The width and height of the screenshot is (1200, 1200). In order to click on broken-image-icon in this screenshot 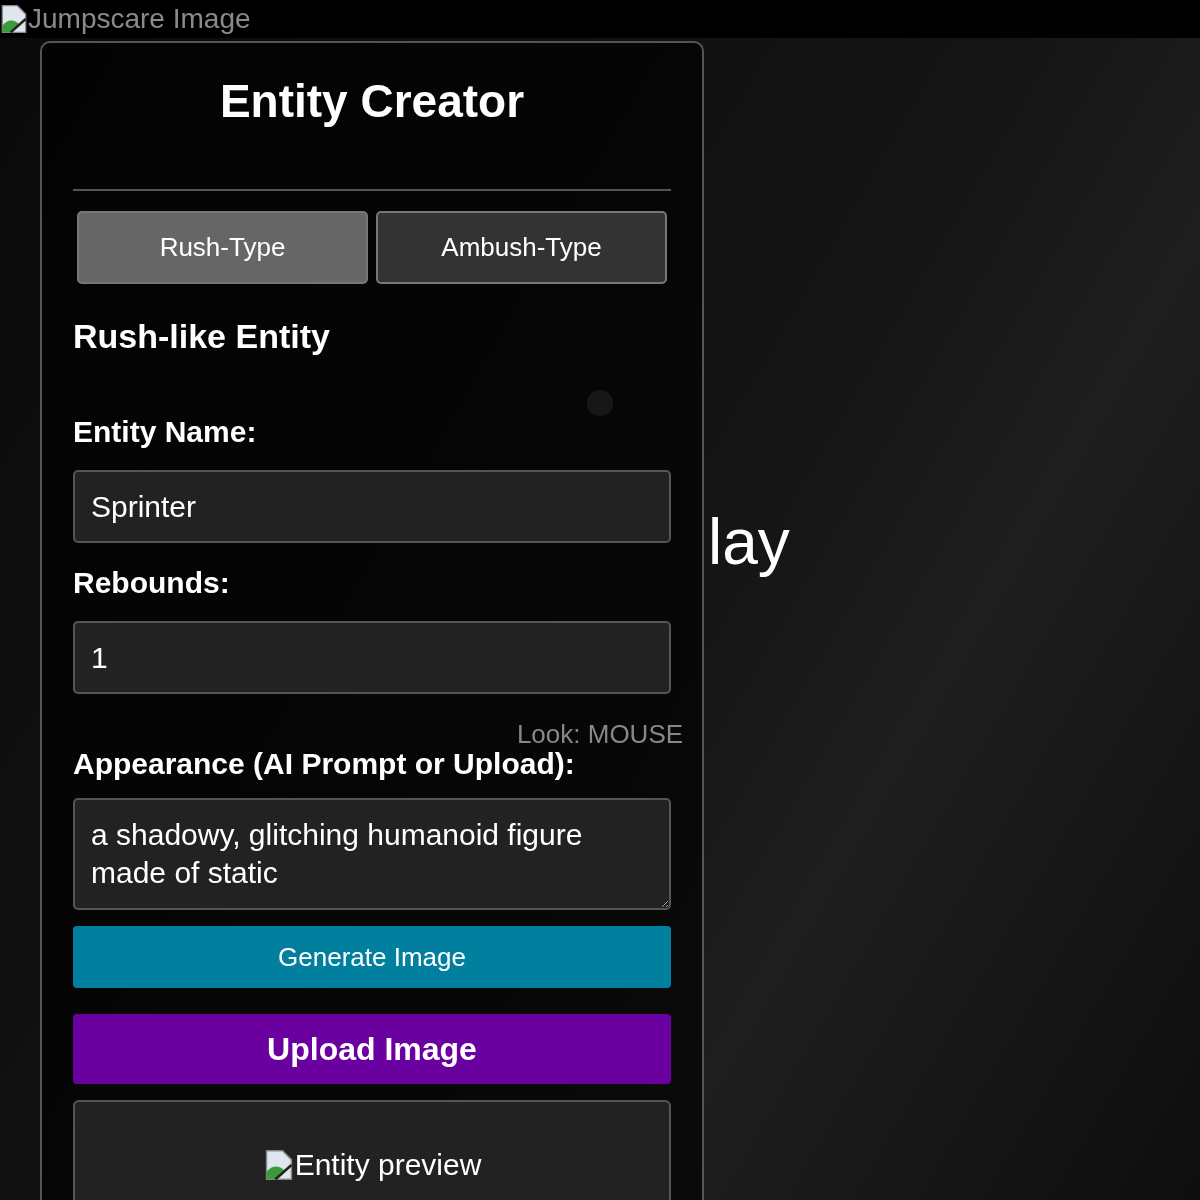, I will do `click(14, 19)`.